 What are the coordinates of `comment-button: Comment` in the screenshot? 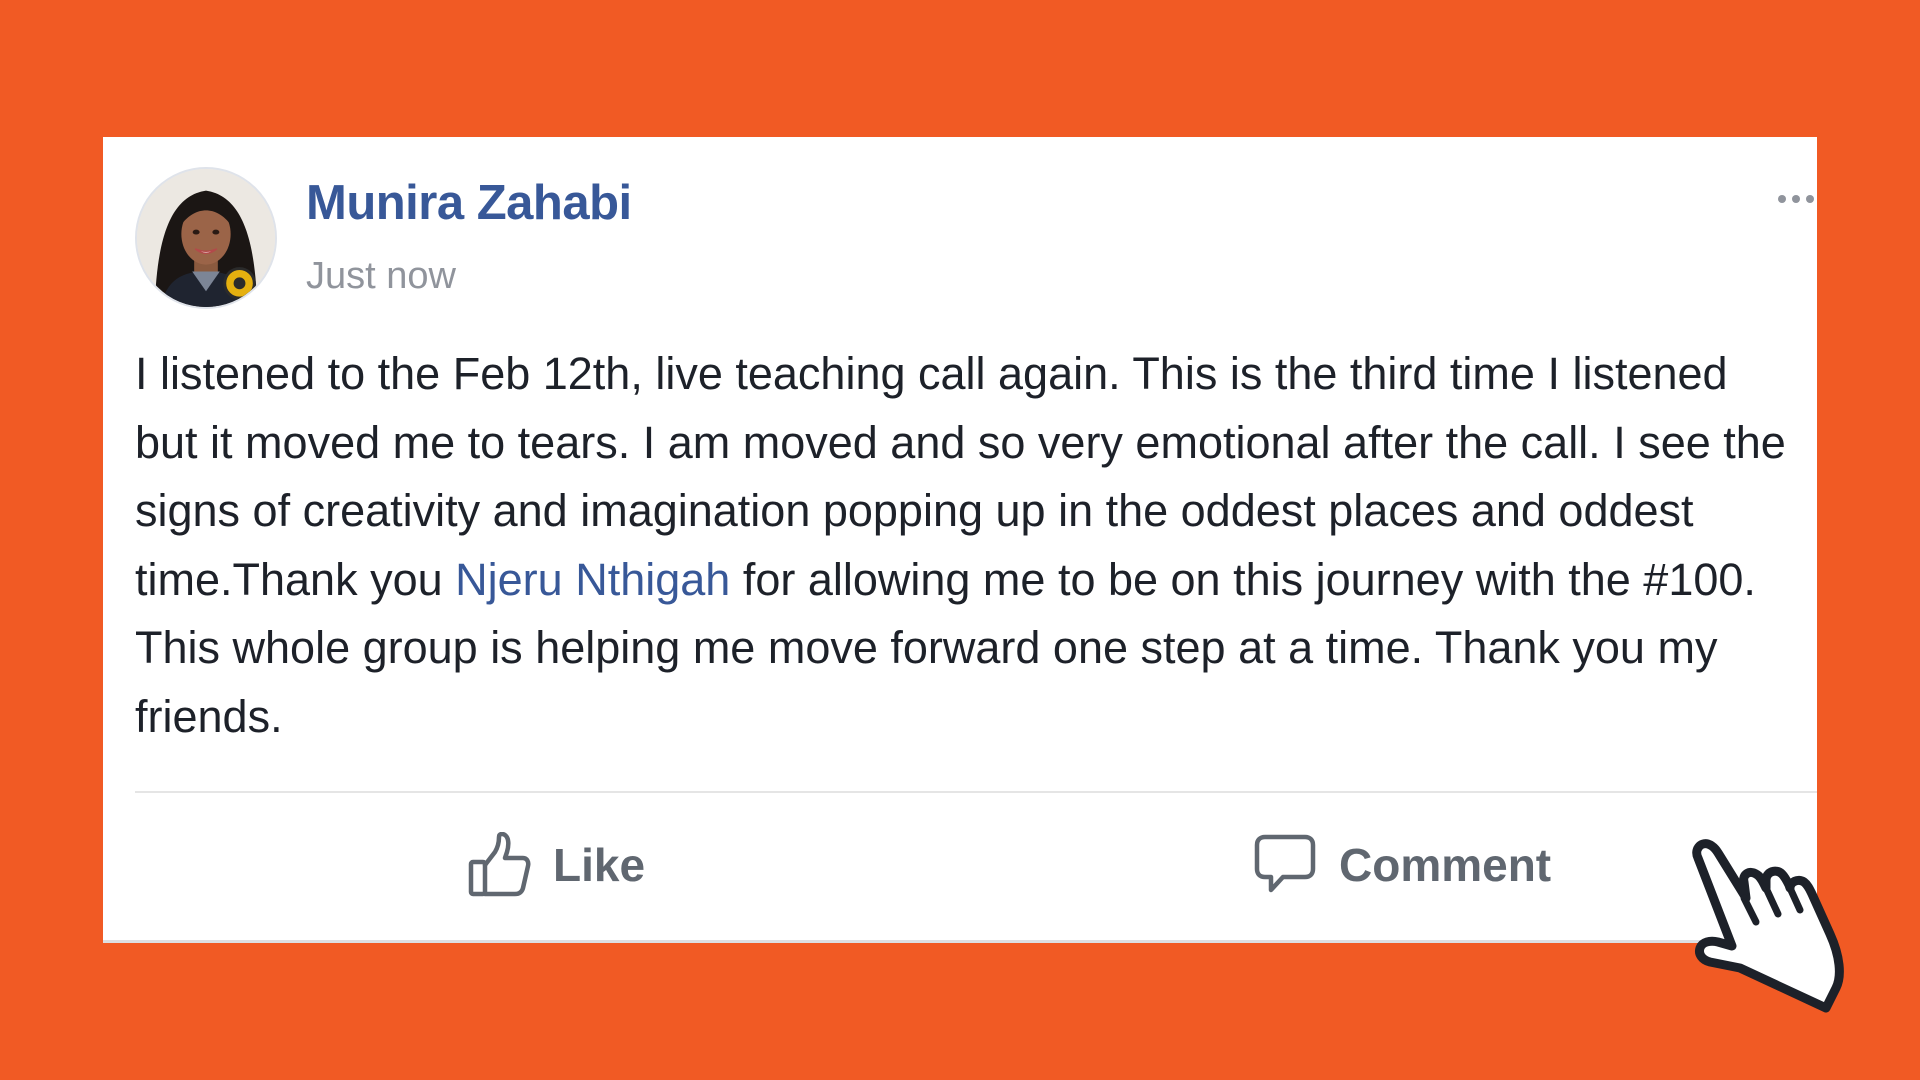 It's located at (1402, 865).